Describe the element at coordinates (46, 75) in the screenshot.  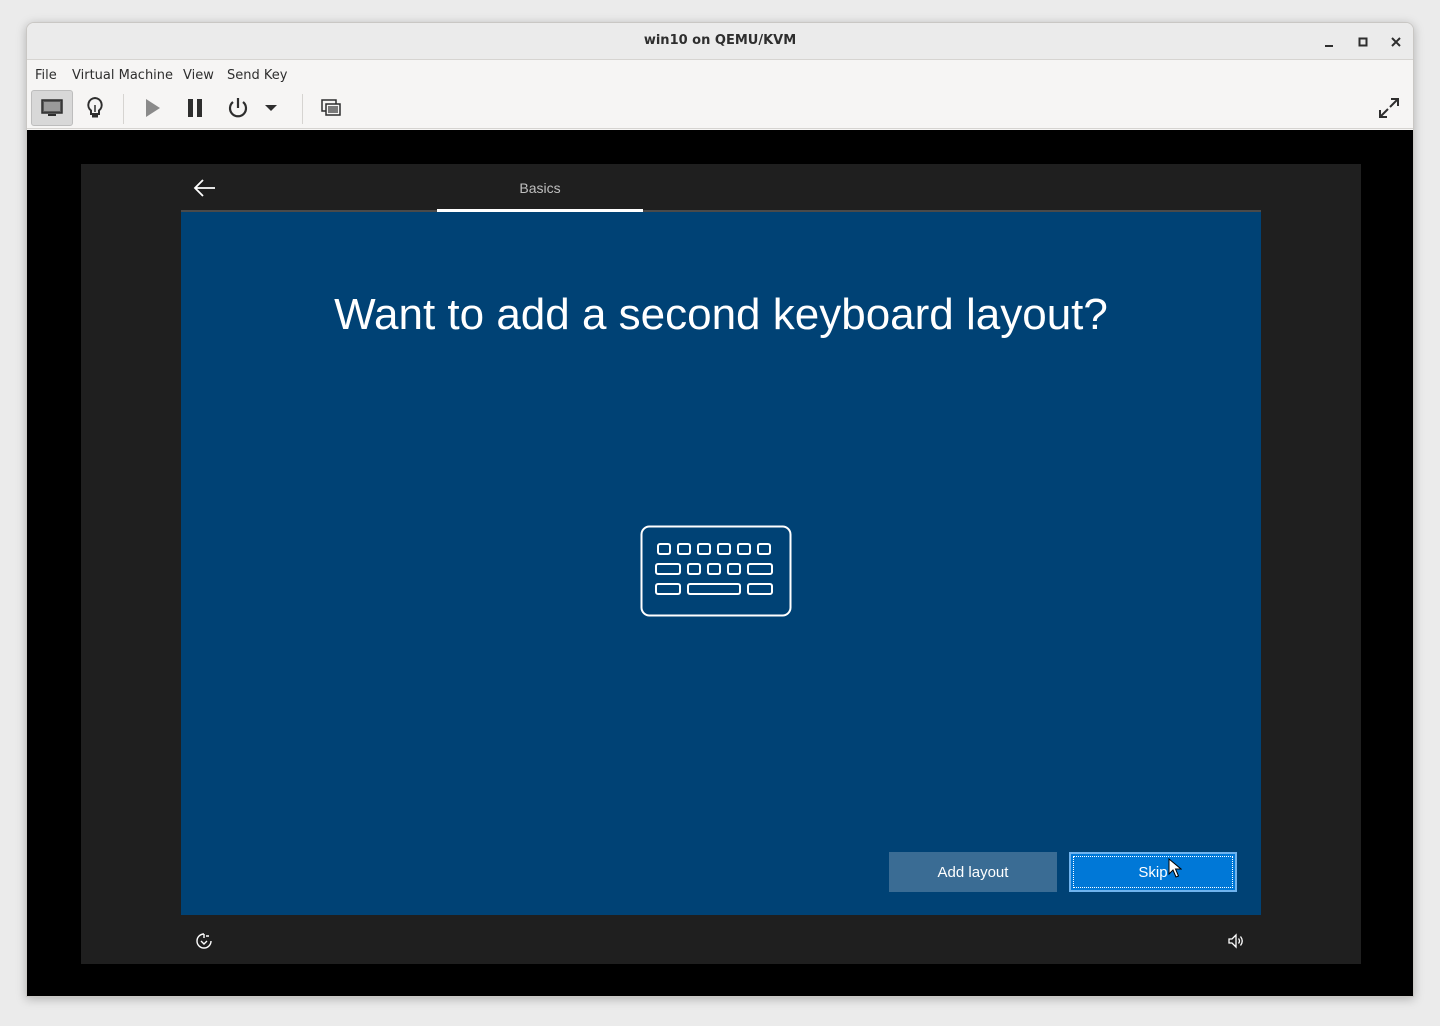
I see `menu-file: File` at that location.